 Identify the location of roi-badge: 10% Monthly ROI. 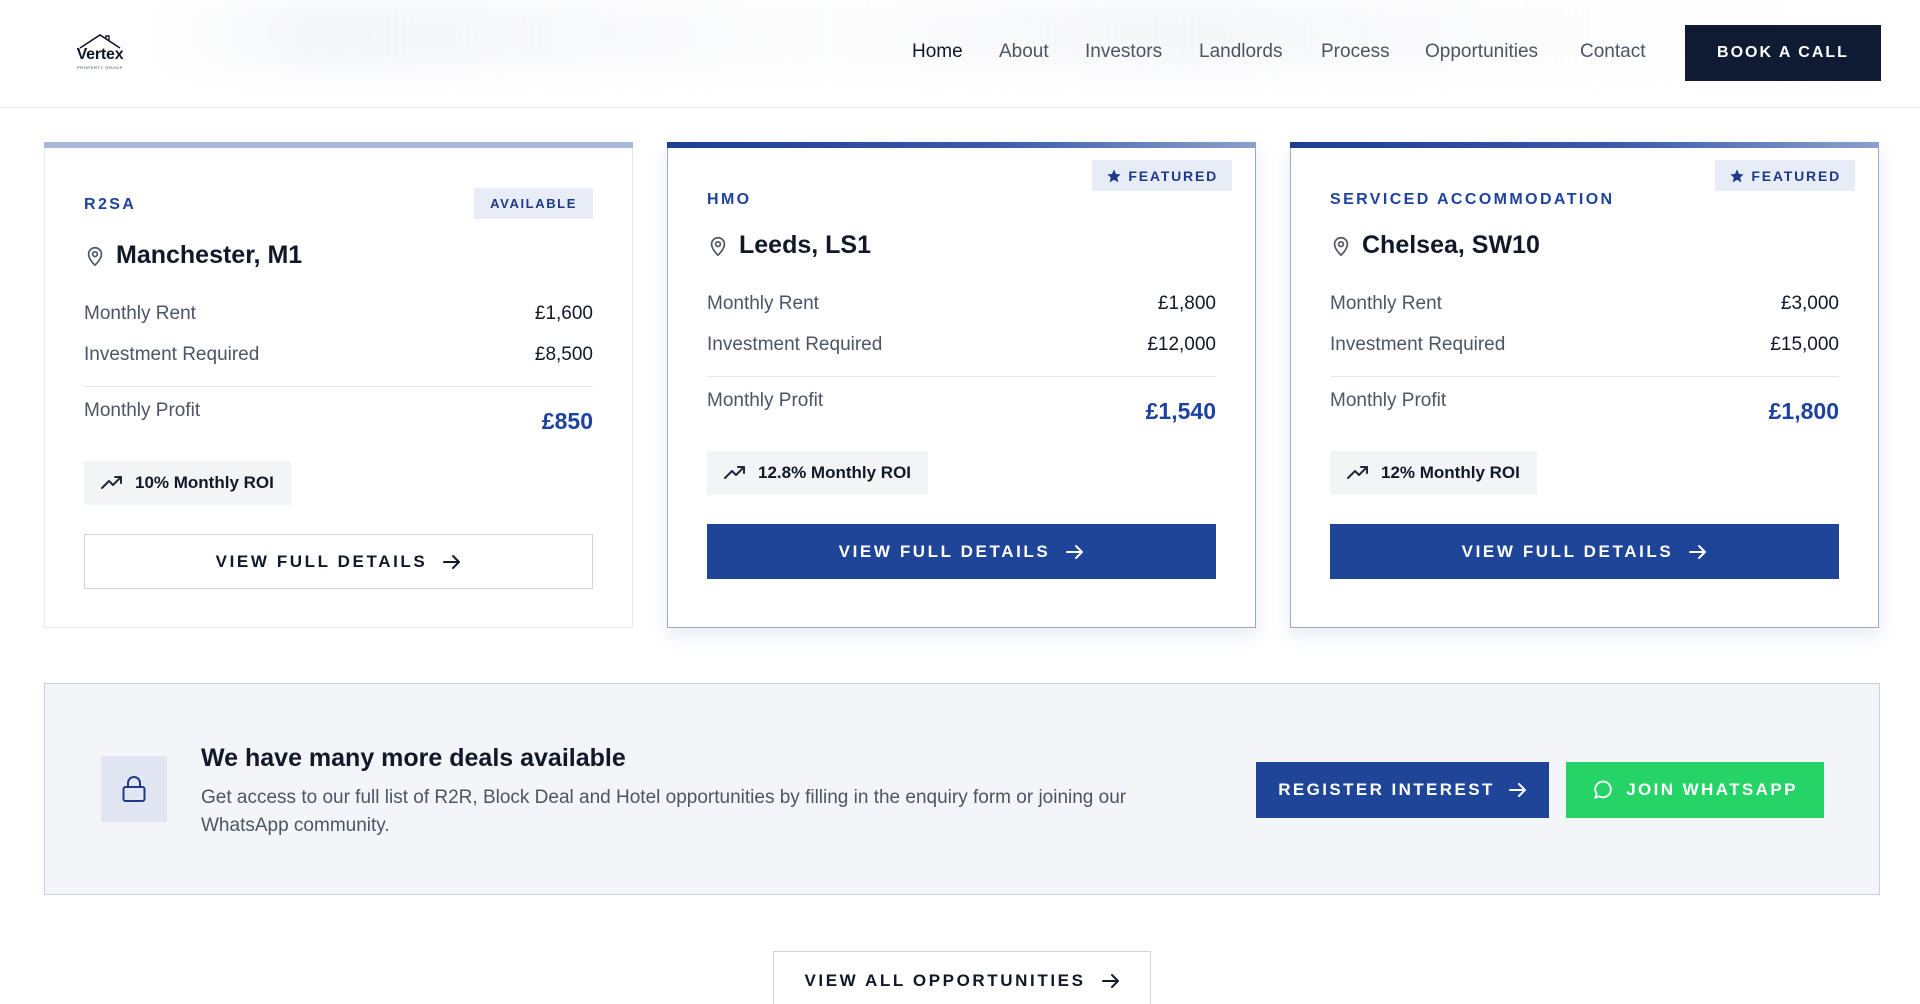
(187, 483).